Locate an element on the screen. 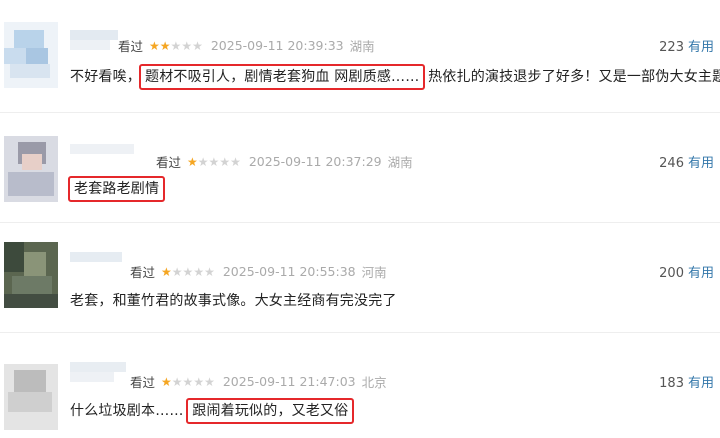  review-text-plain: 老套，和董竹君的故事式像。大女主经商有完没完了 is located at coordinates (233, 301).